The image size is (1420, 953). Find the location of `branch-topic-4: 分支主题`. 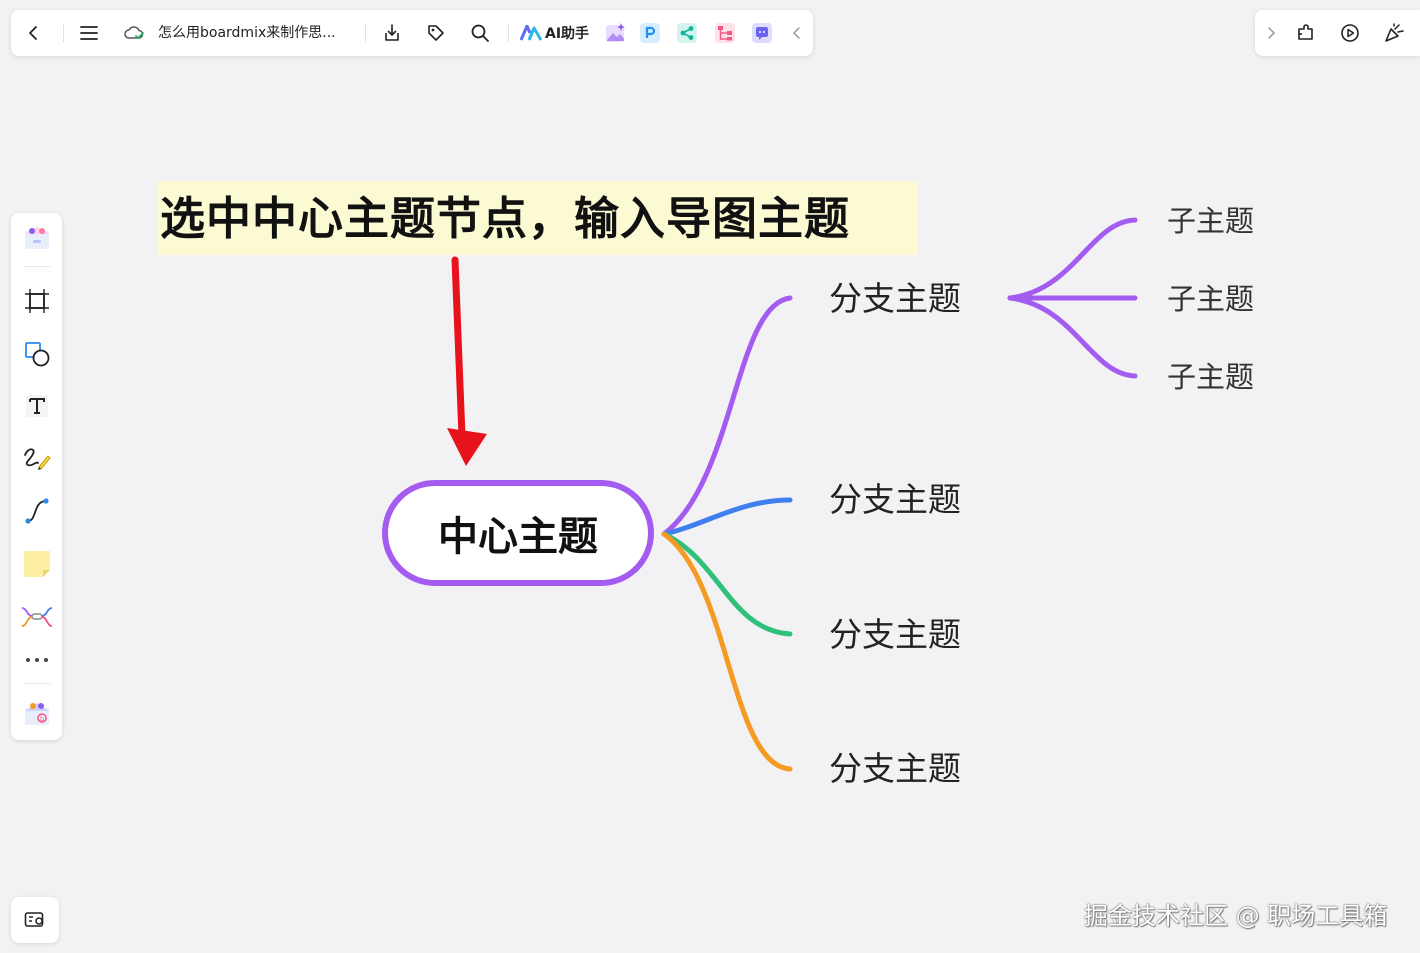

branch-topic-4: 分支主题 is located at coordinates (895, 769).